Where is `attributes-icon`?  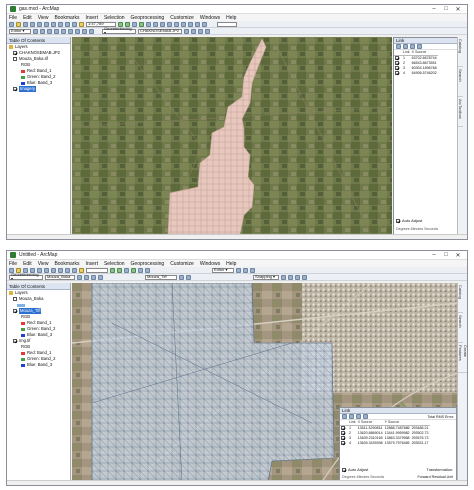 attributes-icon is located at coordinates (77, 31).